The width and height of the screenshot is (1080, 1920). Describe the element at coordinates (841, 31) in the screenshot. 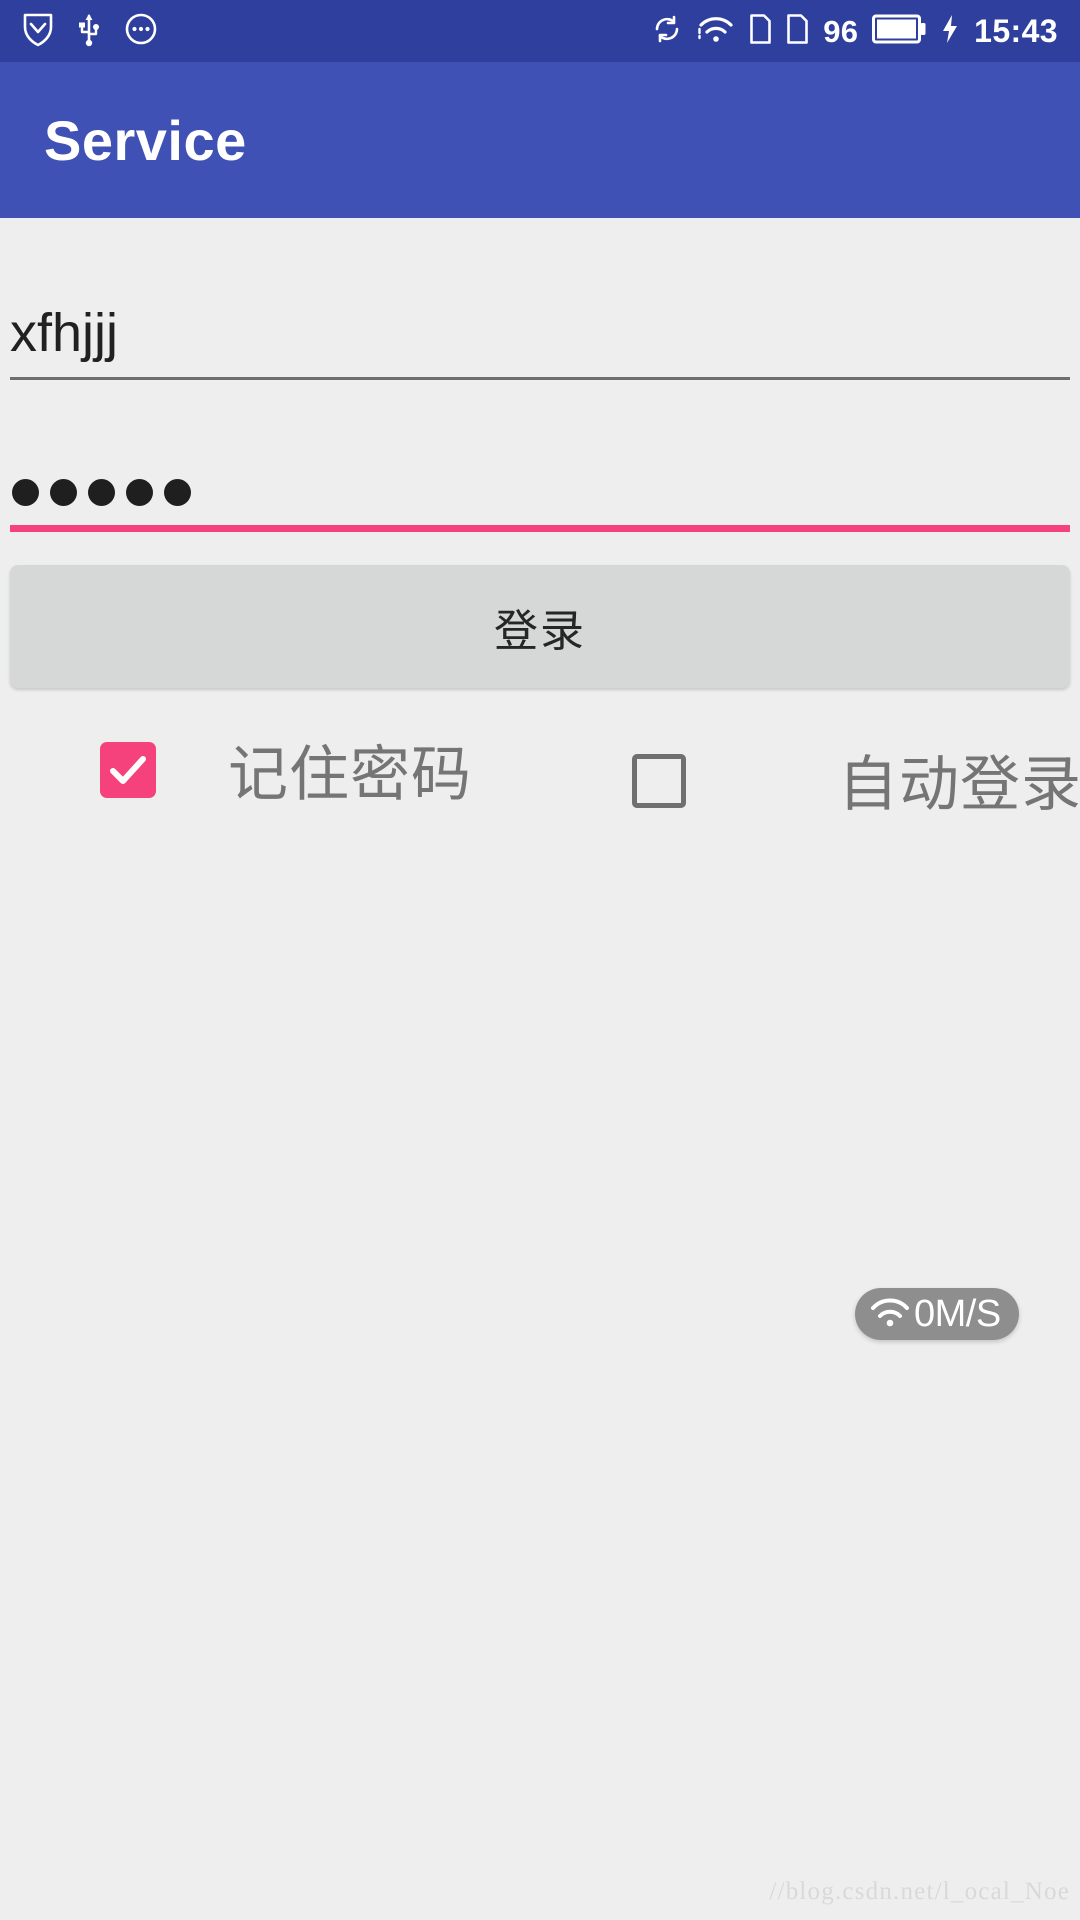

I see `battery-percentage: 96` at that location.